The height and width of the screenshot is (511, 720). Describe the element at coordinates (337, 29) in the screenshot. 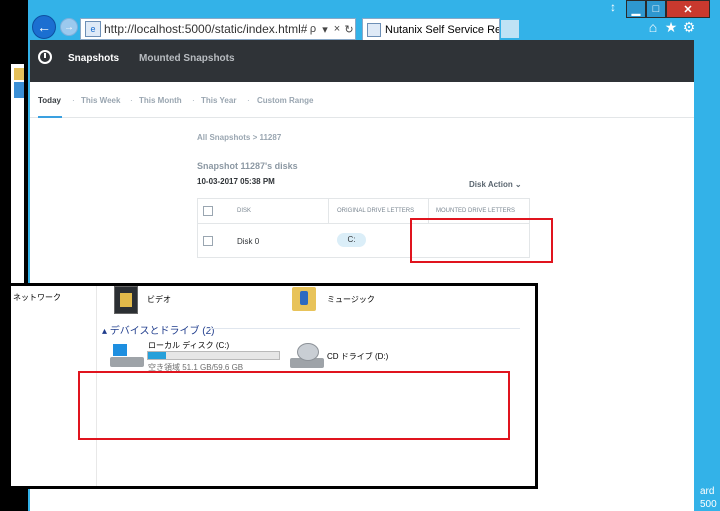

I see `stop-icon: ×` at that location.